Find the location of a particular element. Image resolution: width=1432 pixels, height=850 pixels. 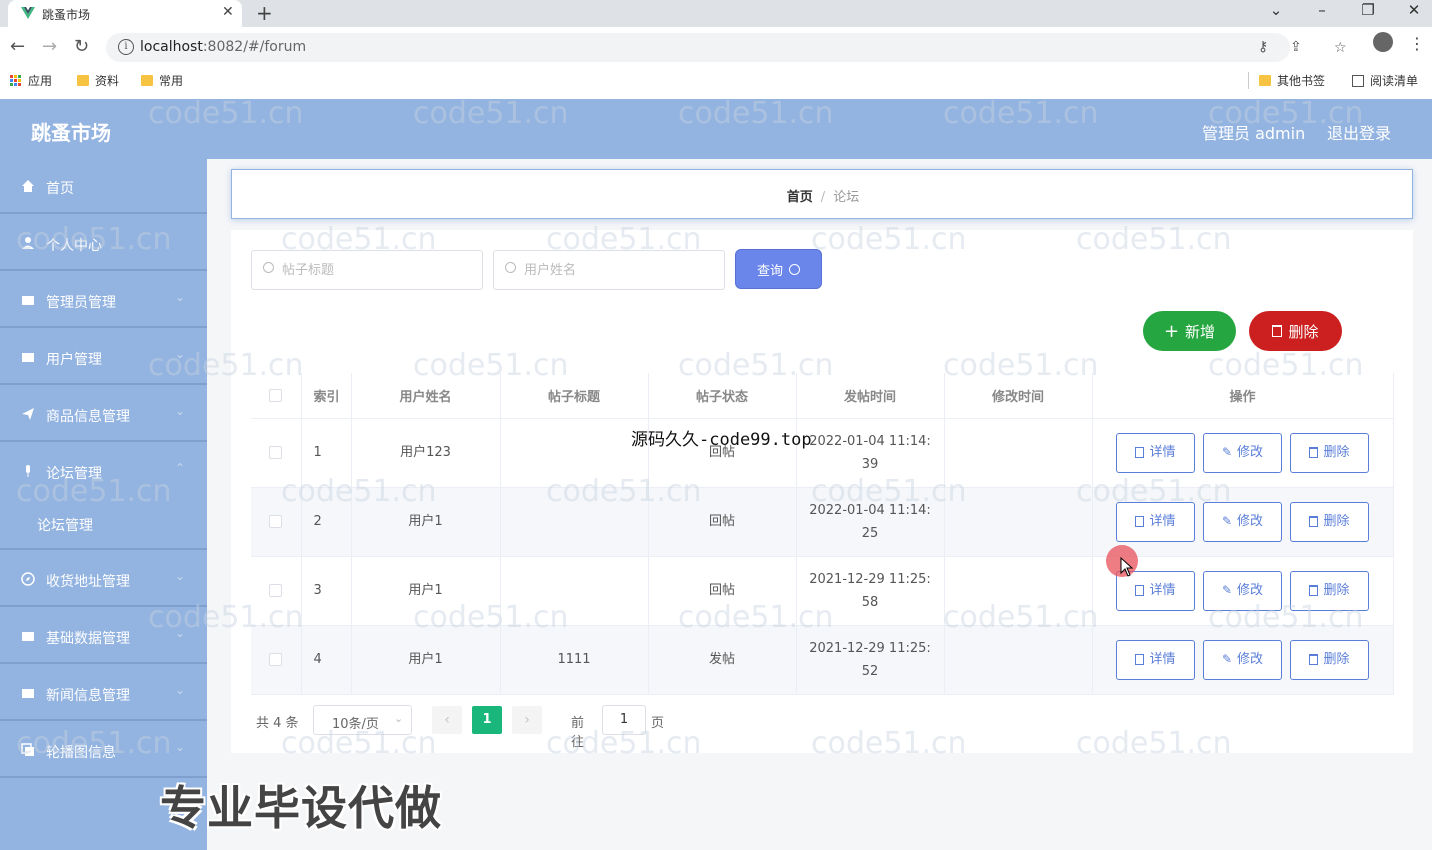

bookmark-reading-list: 阅读清单 is located at coordinates (1385, 80).